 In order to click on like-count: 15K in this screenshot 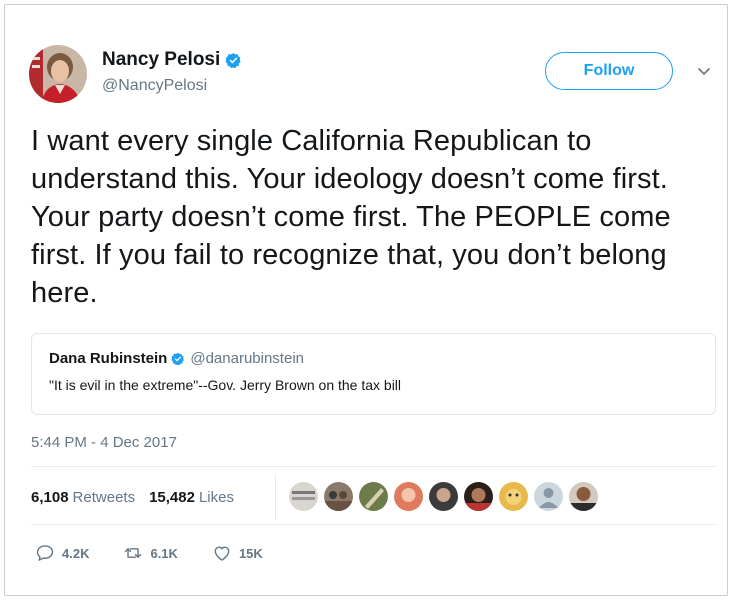, I will do `click(250, 553)`.